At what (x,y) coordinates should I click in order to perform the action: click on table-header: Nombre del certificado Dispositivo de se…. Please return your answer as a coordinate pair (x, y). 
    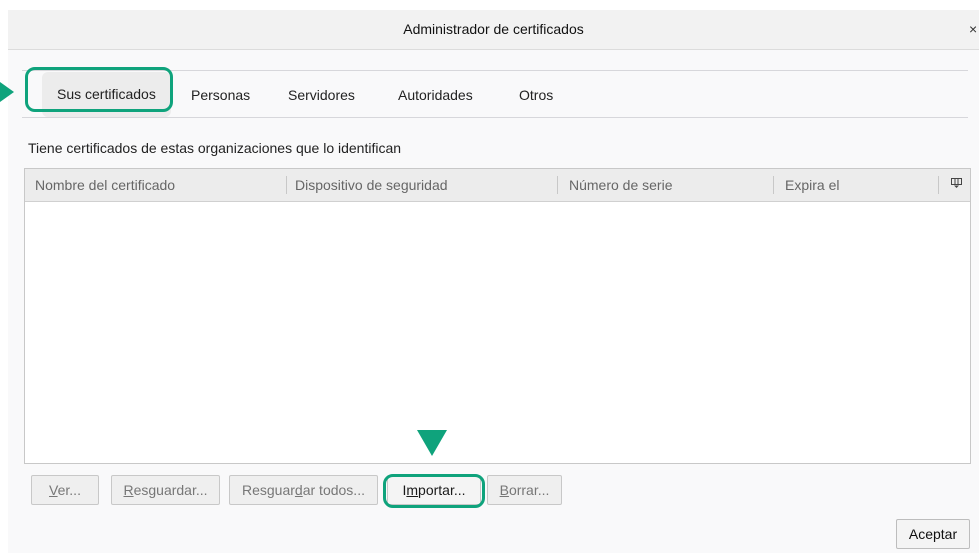
    Looking at the image, I should click on (497, 185).